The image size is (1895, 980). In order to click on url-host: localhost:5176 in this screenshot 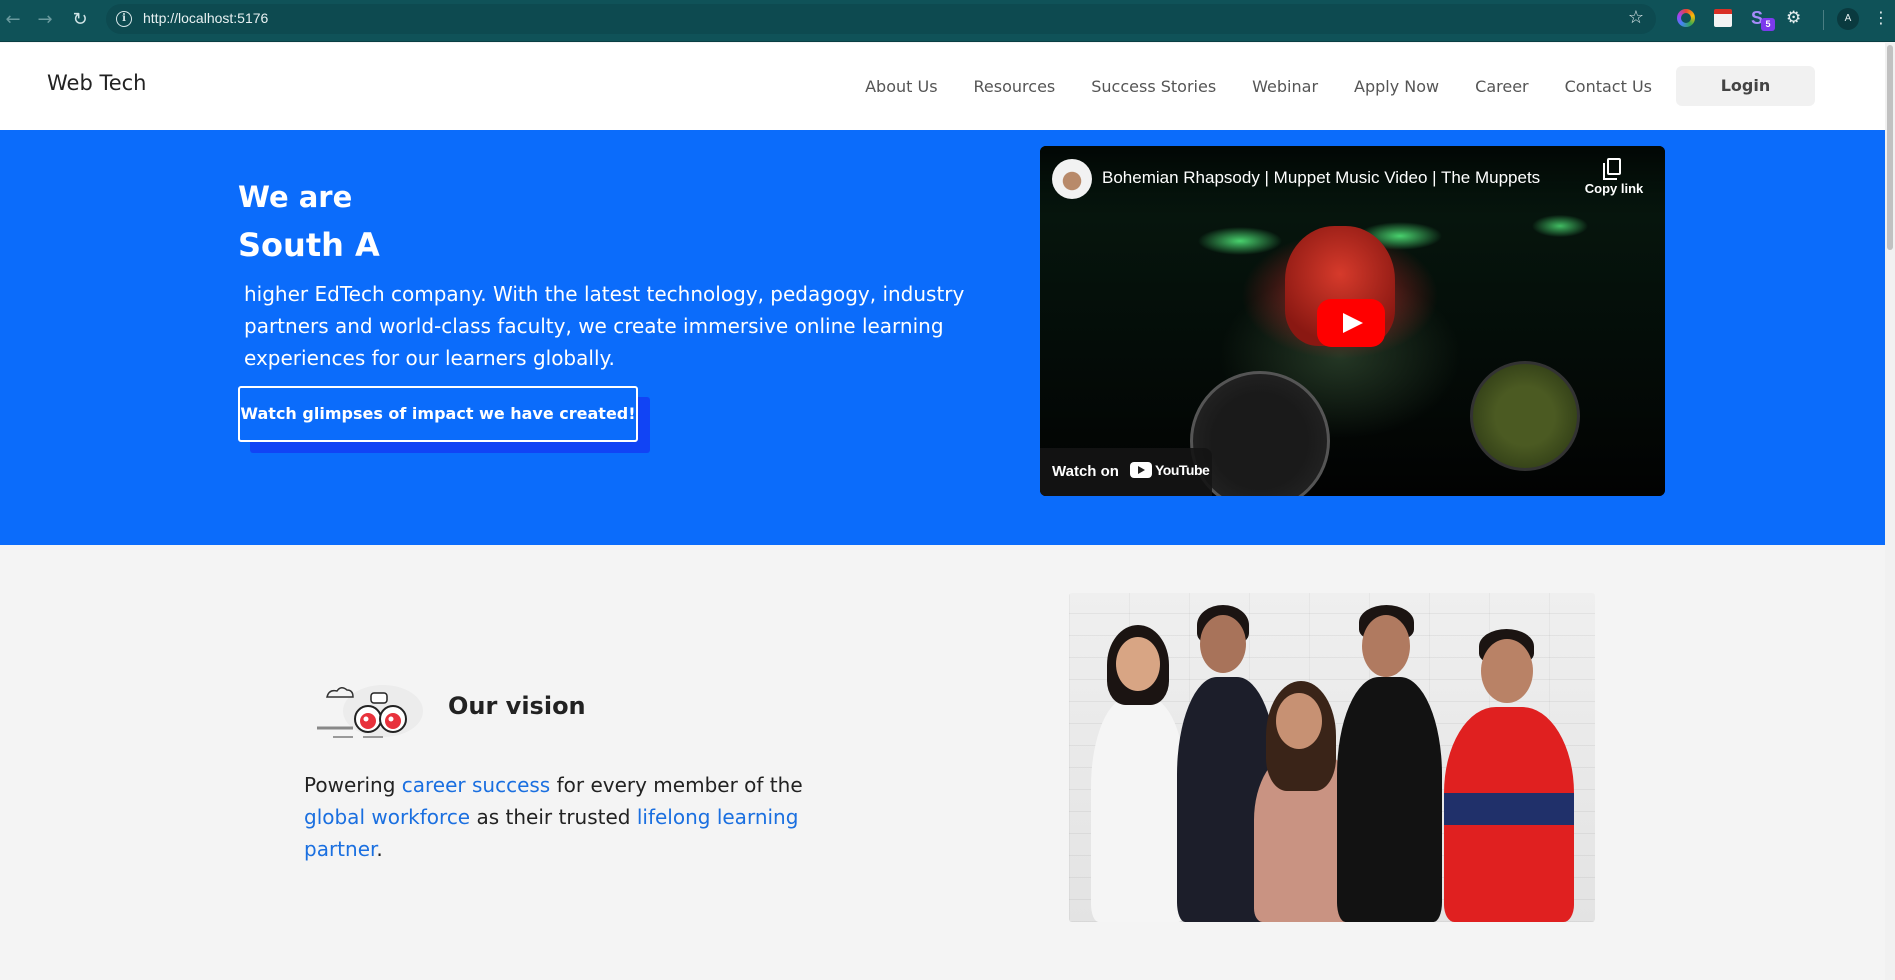, I will do `click(223, 18)`.